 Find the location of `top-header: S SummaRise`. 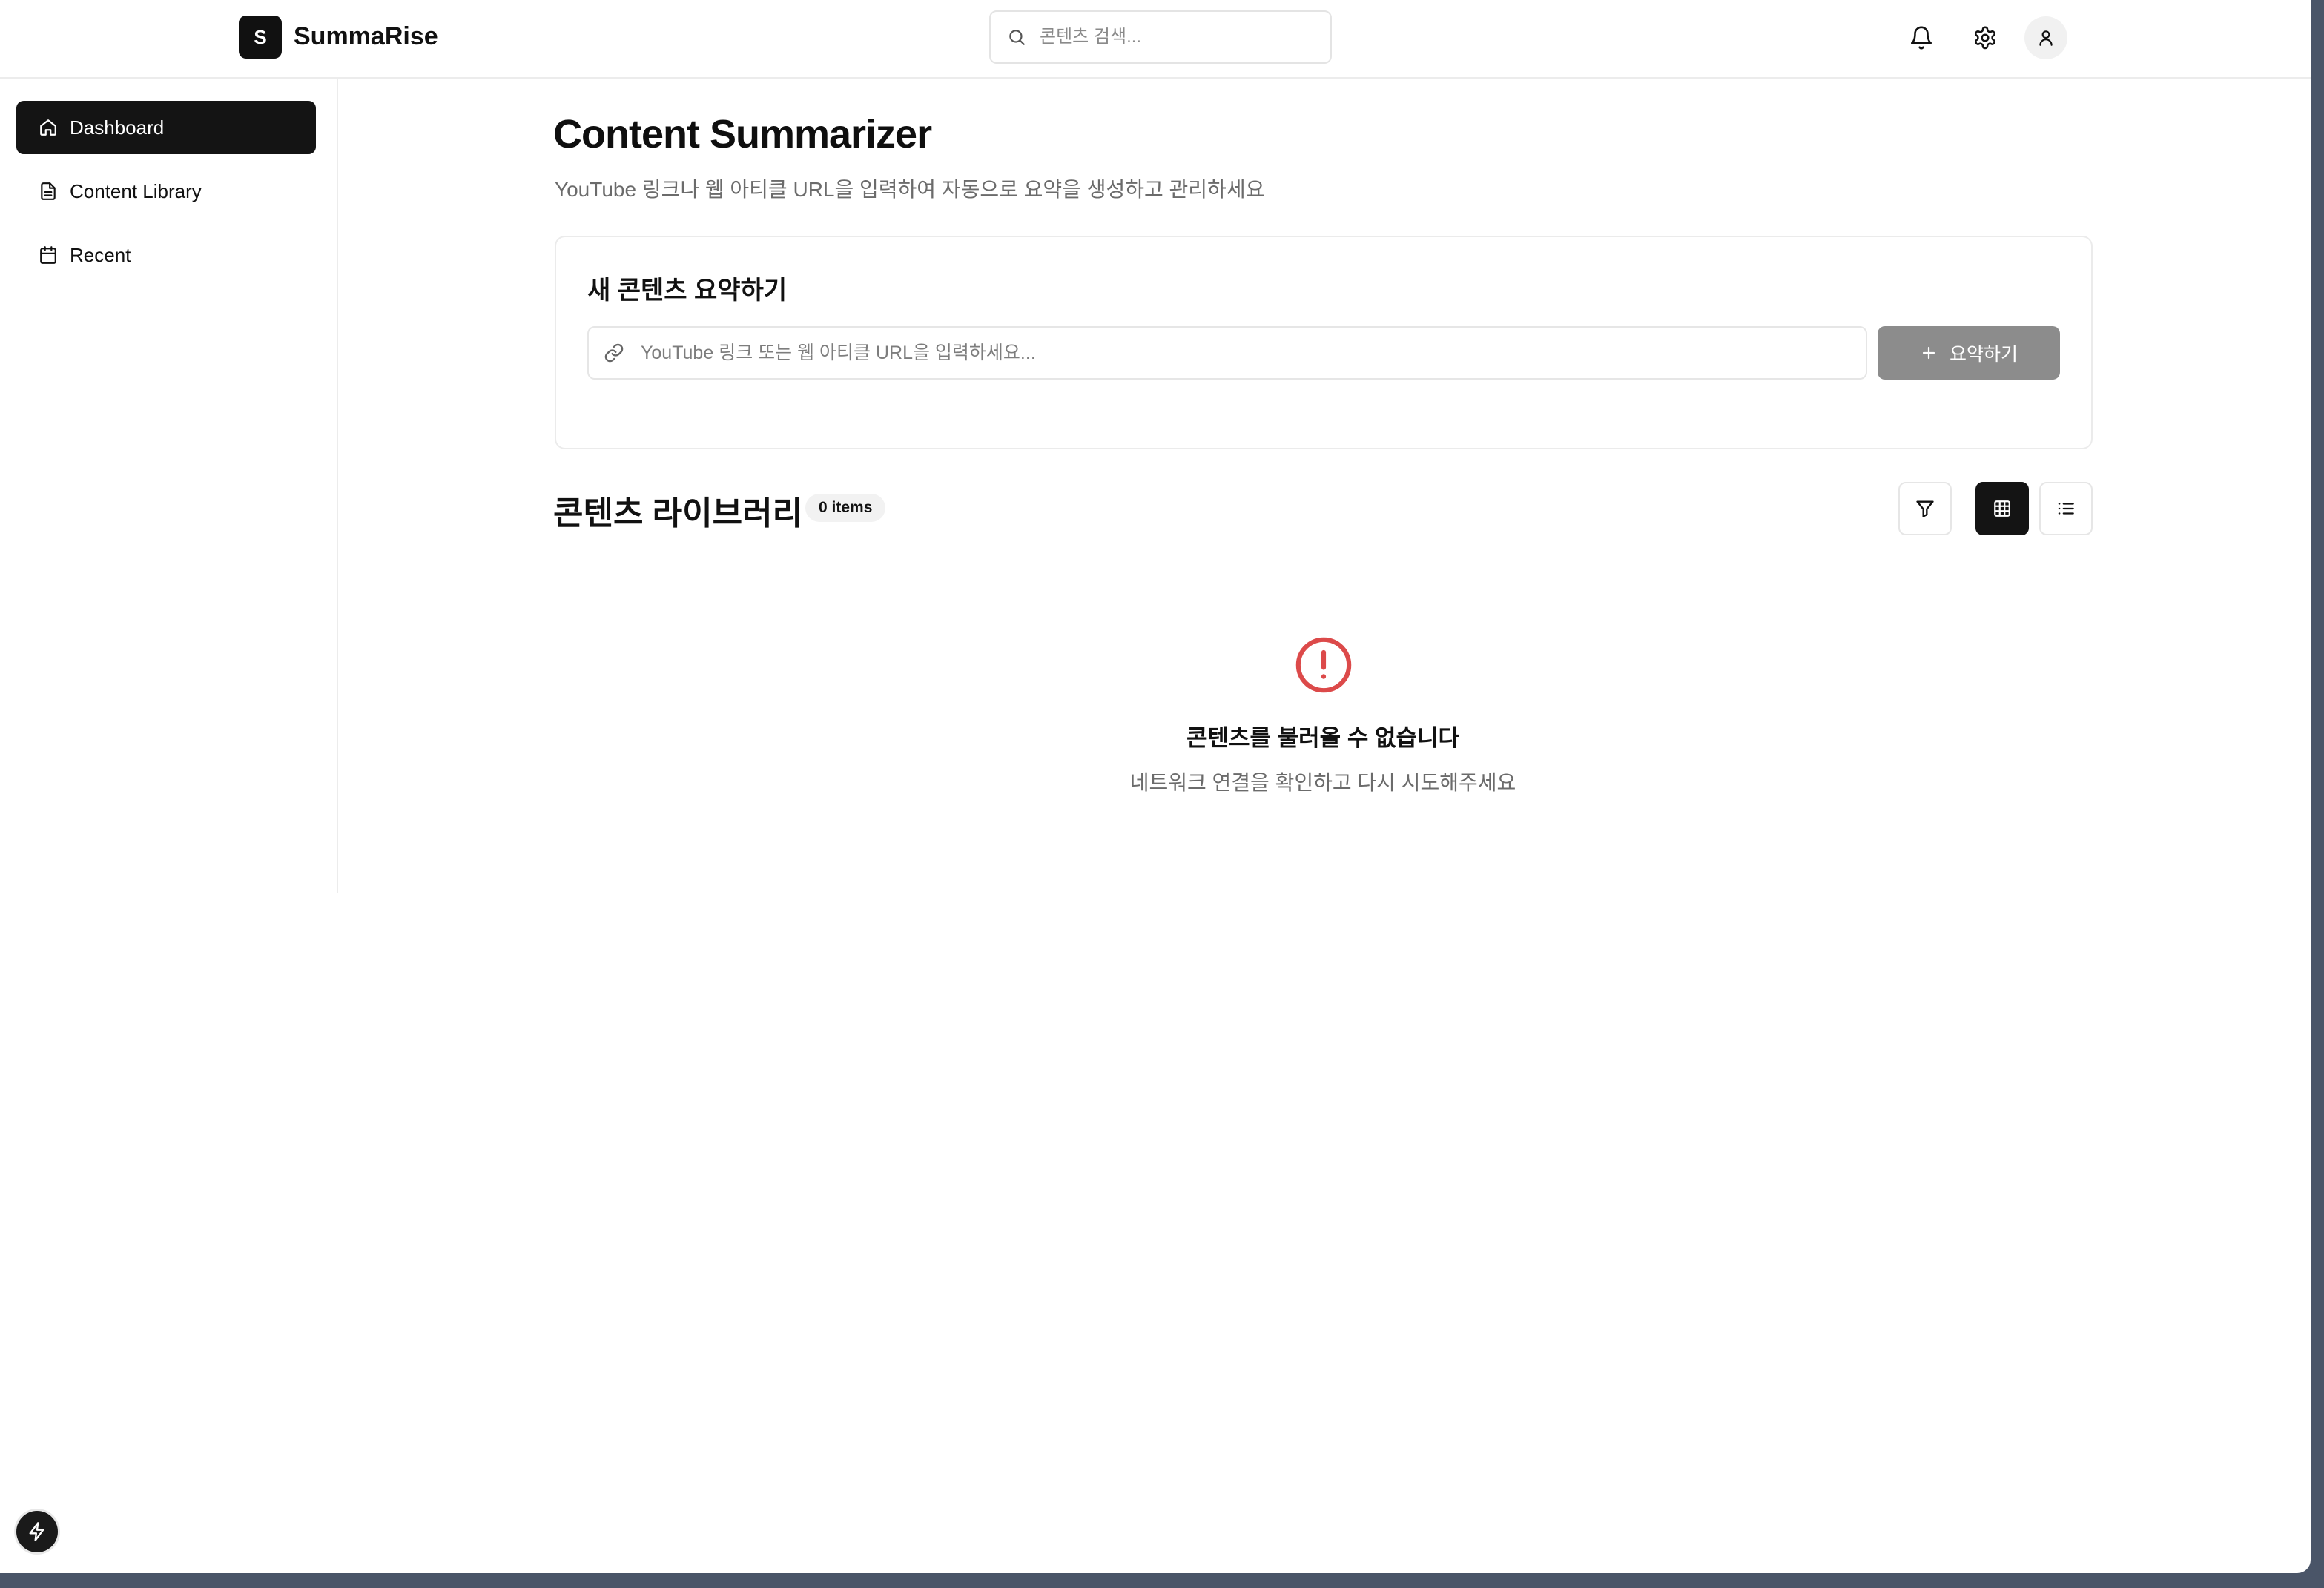

top-header: S SummaRise is located at coordinates (1155, 39).